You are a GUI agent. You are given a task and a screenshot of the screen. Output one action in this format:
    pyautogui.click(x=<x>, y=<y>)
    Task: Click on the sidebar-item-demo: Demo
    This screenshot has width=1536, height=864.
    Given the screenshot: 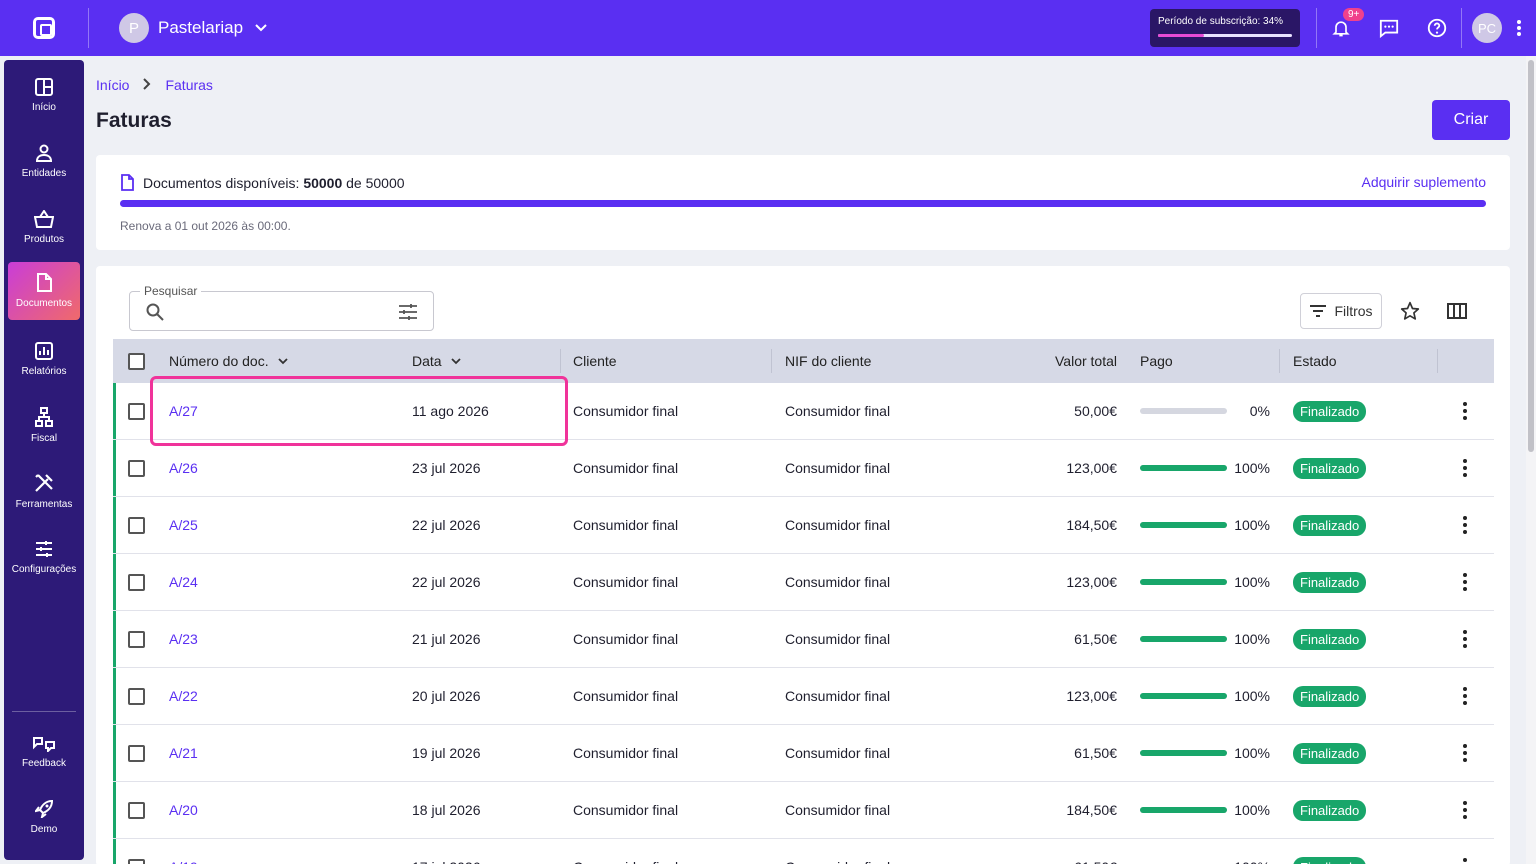 What is the action you would take?
    pyautogui.click(x=44, y=817)
    